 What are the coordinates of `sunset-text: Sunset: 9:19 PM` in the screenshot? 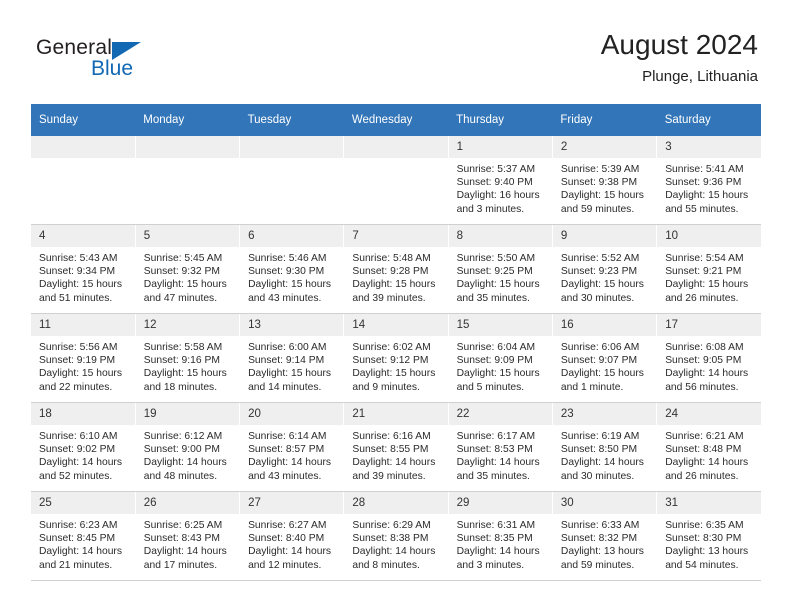 It's located at (77, 361).